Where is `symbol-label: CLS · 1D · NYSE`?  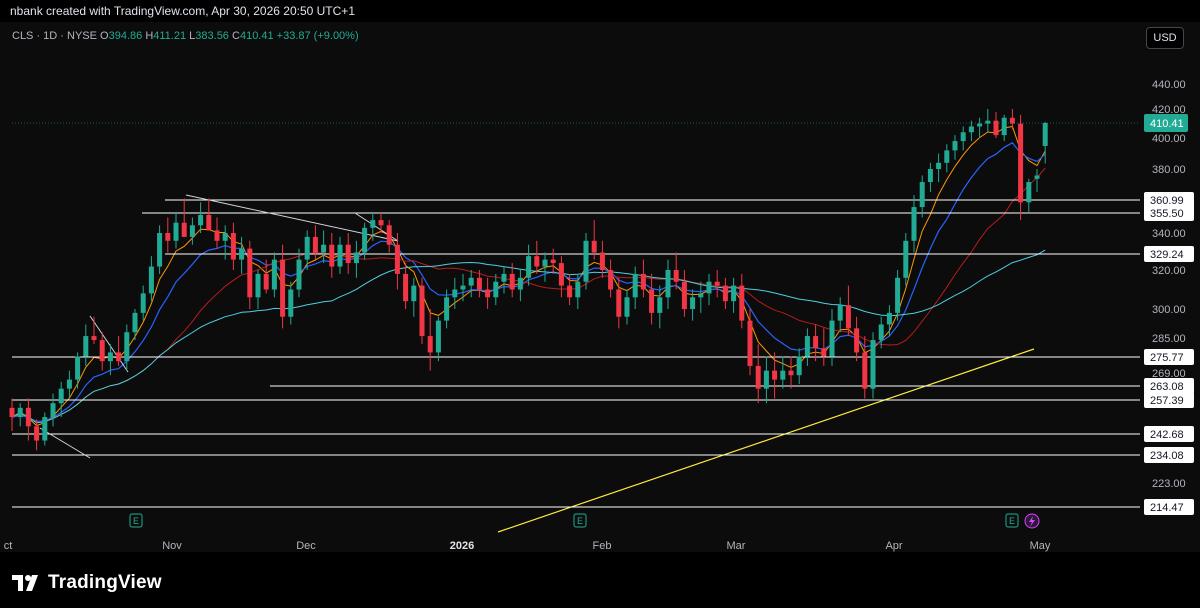 symbol-label: CLS · 1D · NYSE is located at coordinates (54, 36).